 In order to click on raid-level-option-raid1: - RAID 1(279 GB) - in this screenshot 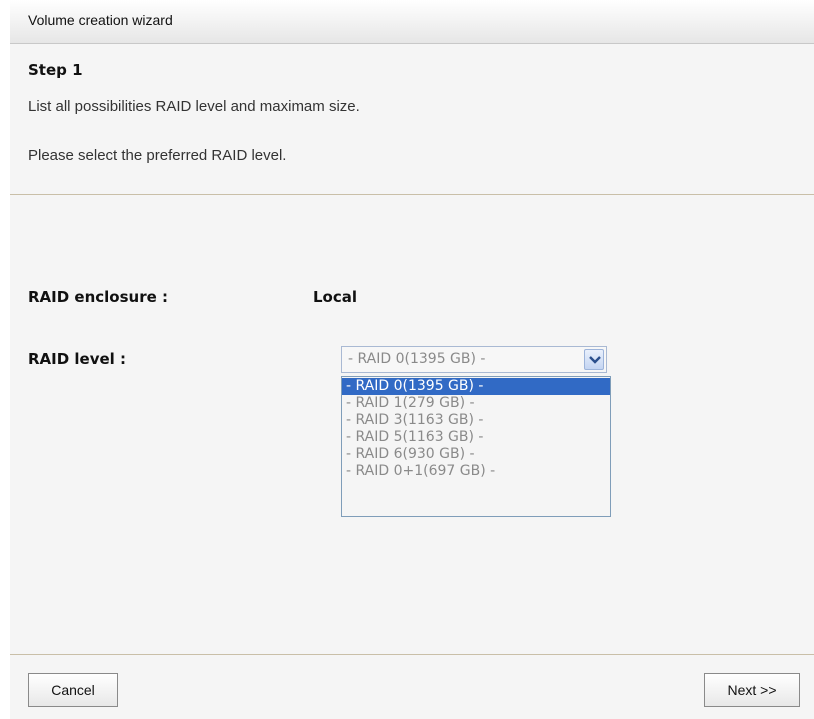, I will do `click(476, 403)`.